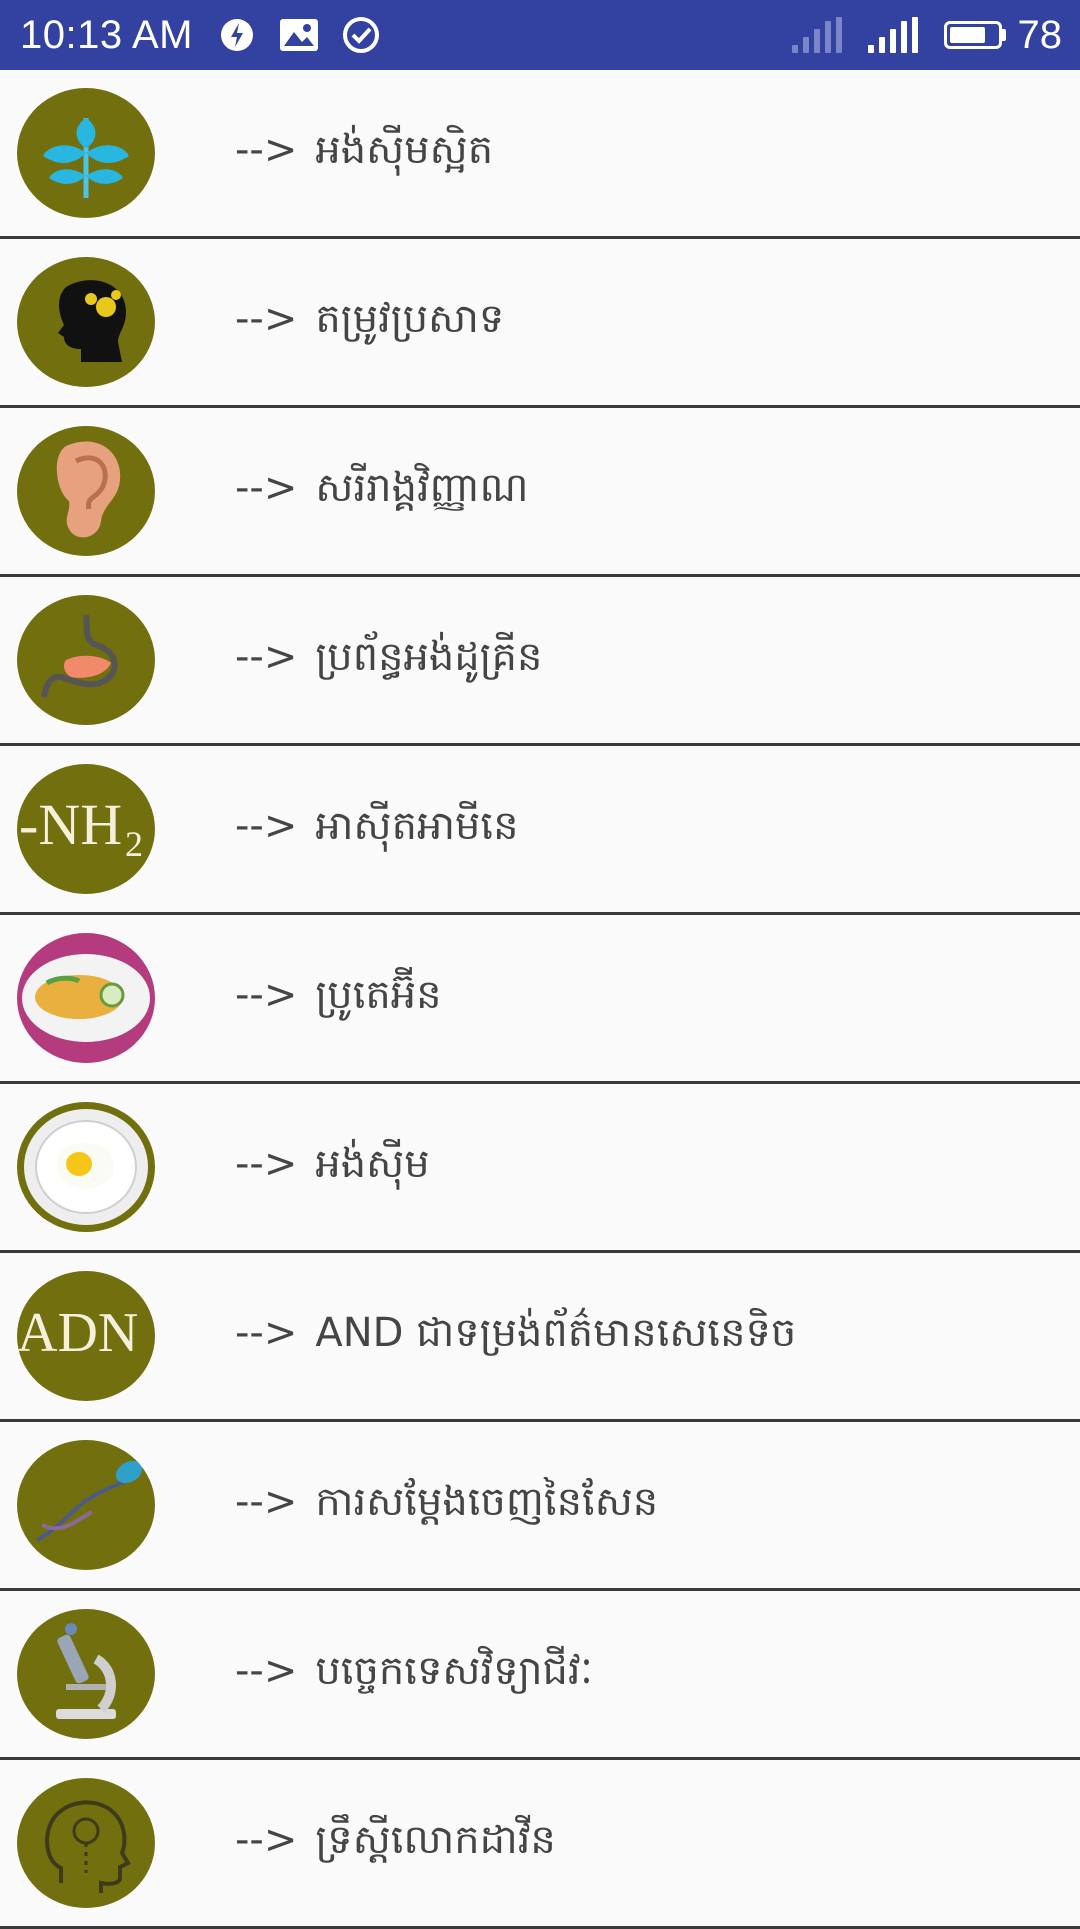 This screenshot has width=1080, height=1929. What do you see at coordinates (410, 318) in the screenshot?
I see `item-label: តម្រូវប្រសាទ` at bounding box center [410, 318].